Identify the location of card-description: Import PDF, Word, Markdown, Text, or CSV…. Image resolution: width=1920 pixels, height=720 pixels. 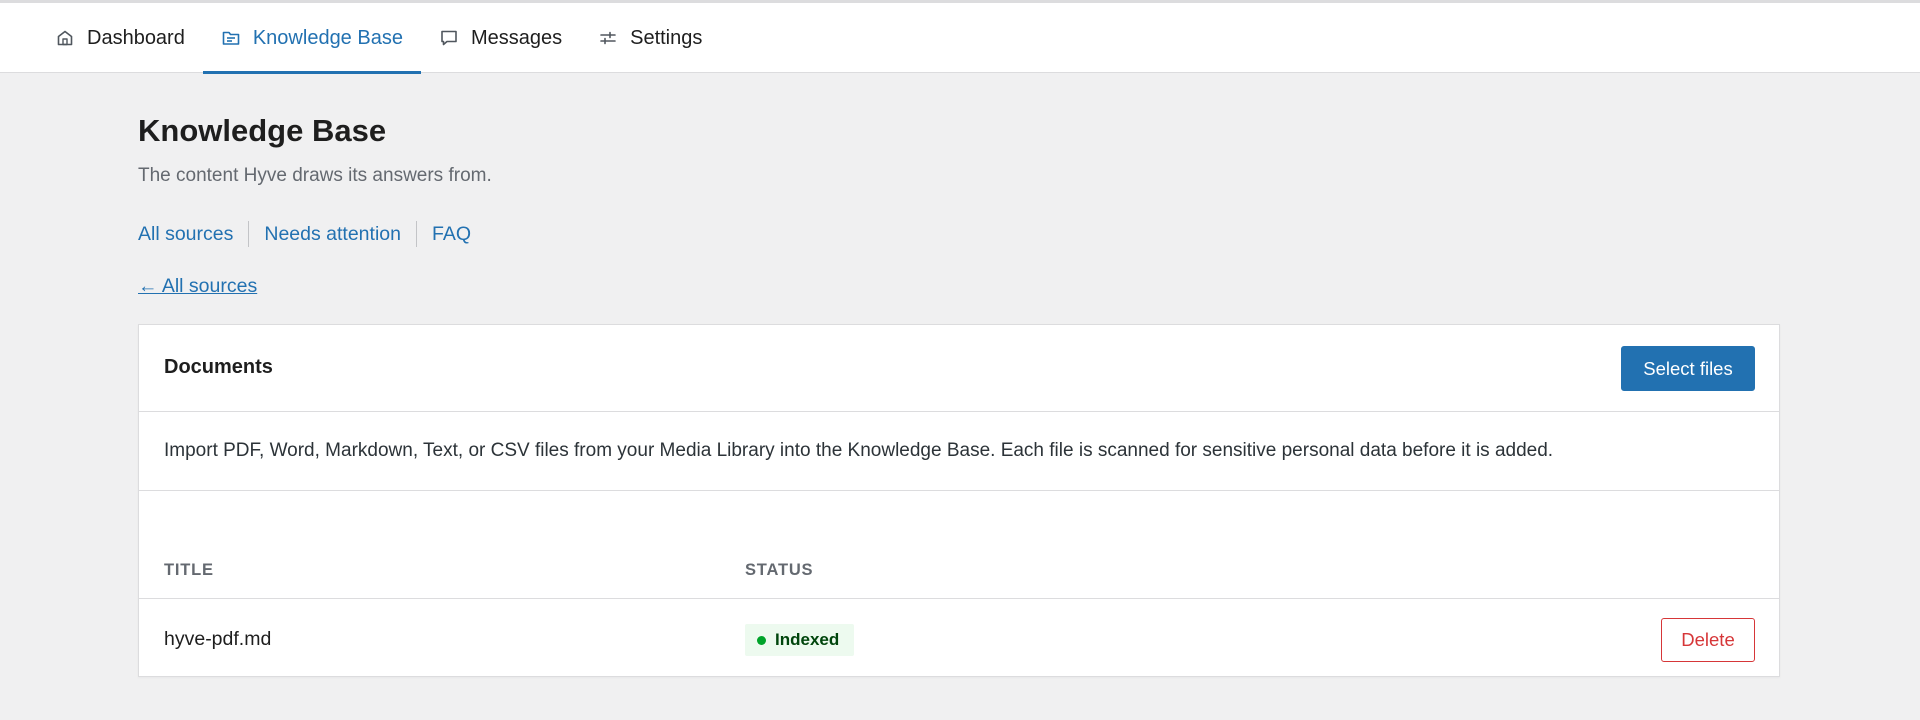
(959, 451).